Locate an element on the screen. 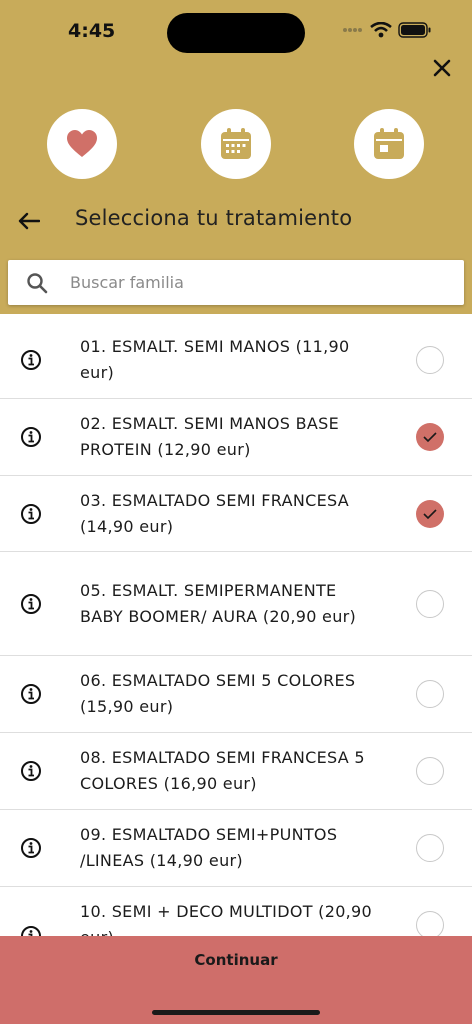  step-heart is located at coordinates (82, 144).